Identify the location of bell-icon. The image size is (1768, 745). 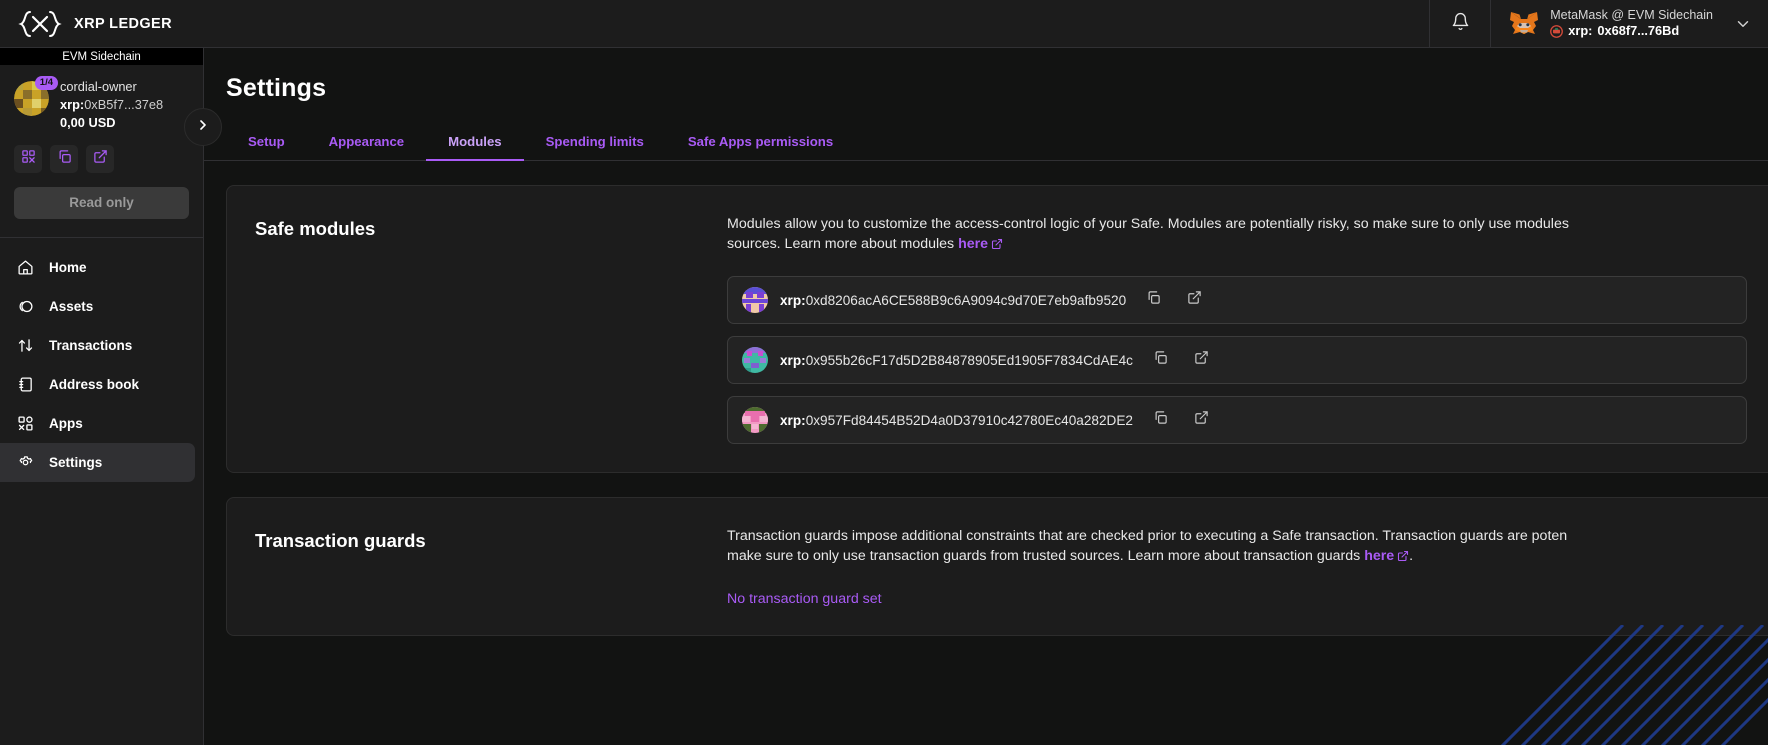
(1460, 24).